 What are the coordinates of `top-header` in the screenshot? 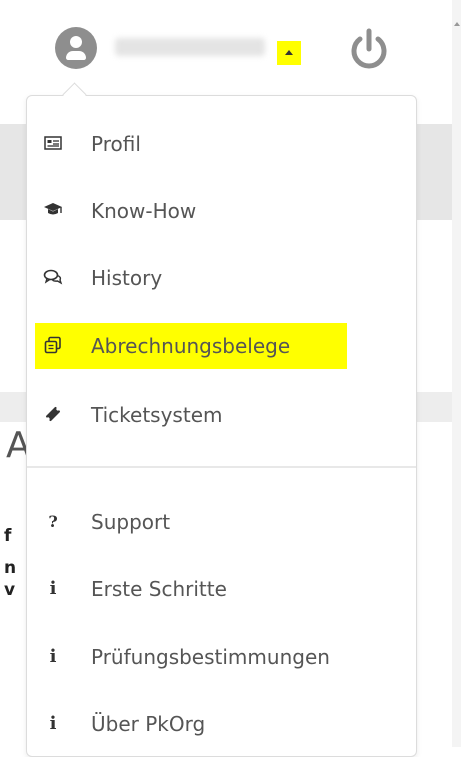 It's located at (226, 48).